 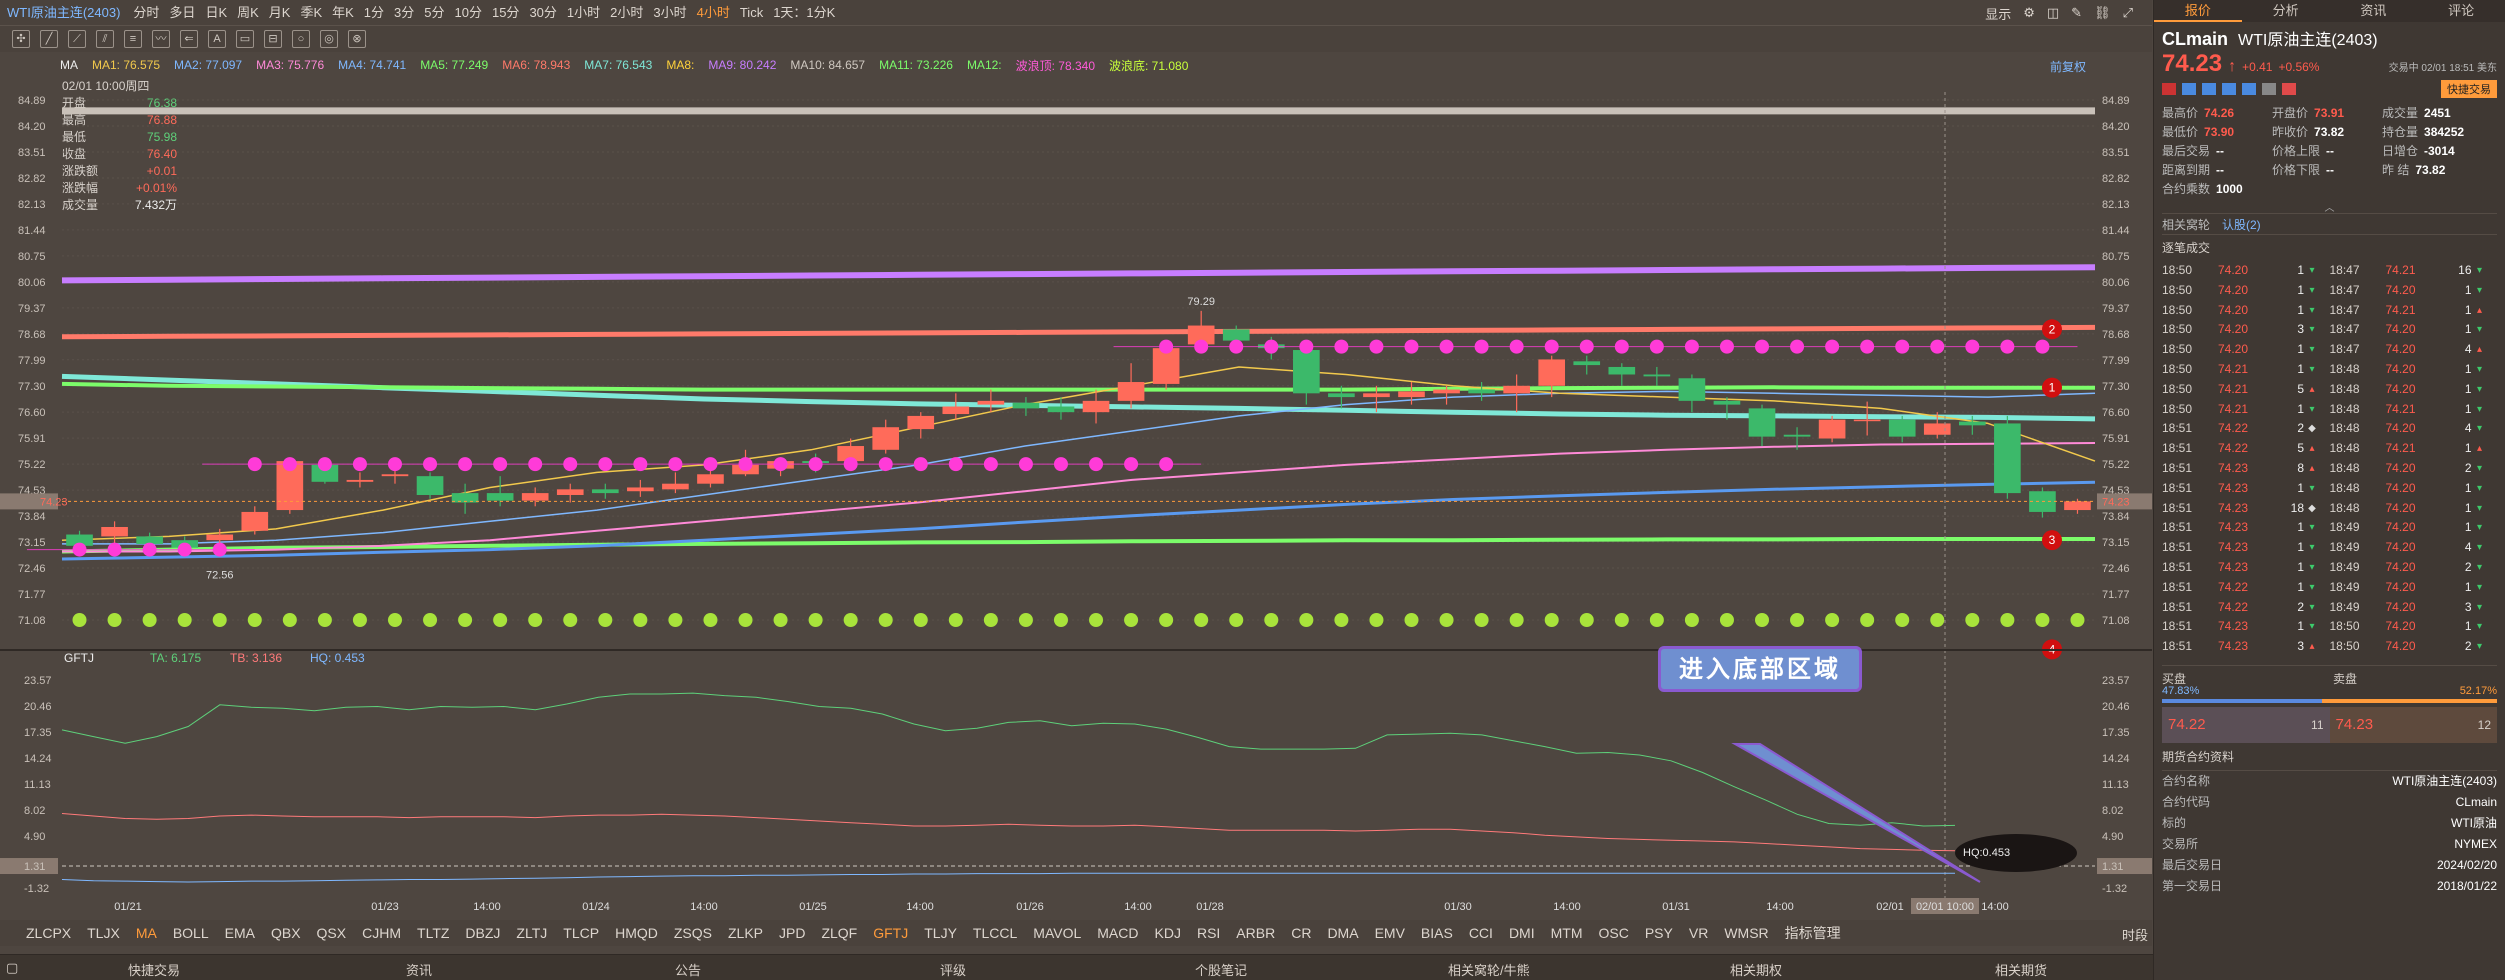 What do you see at coordinates (161, 39) in the screenshot?
I see `wave-tool-icon: 〰` at bounding box center [161, 39].